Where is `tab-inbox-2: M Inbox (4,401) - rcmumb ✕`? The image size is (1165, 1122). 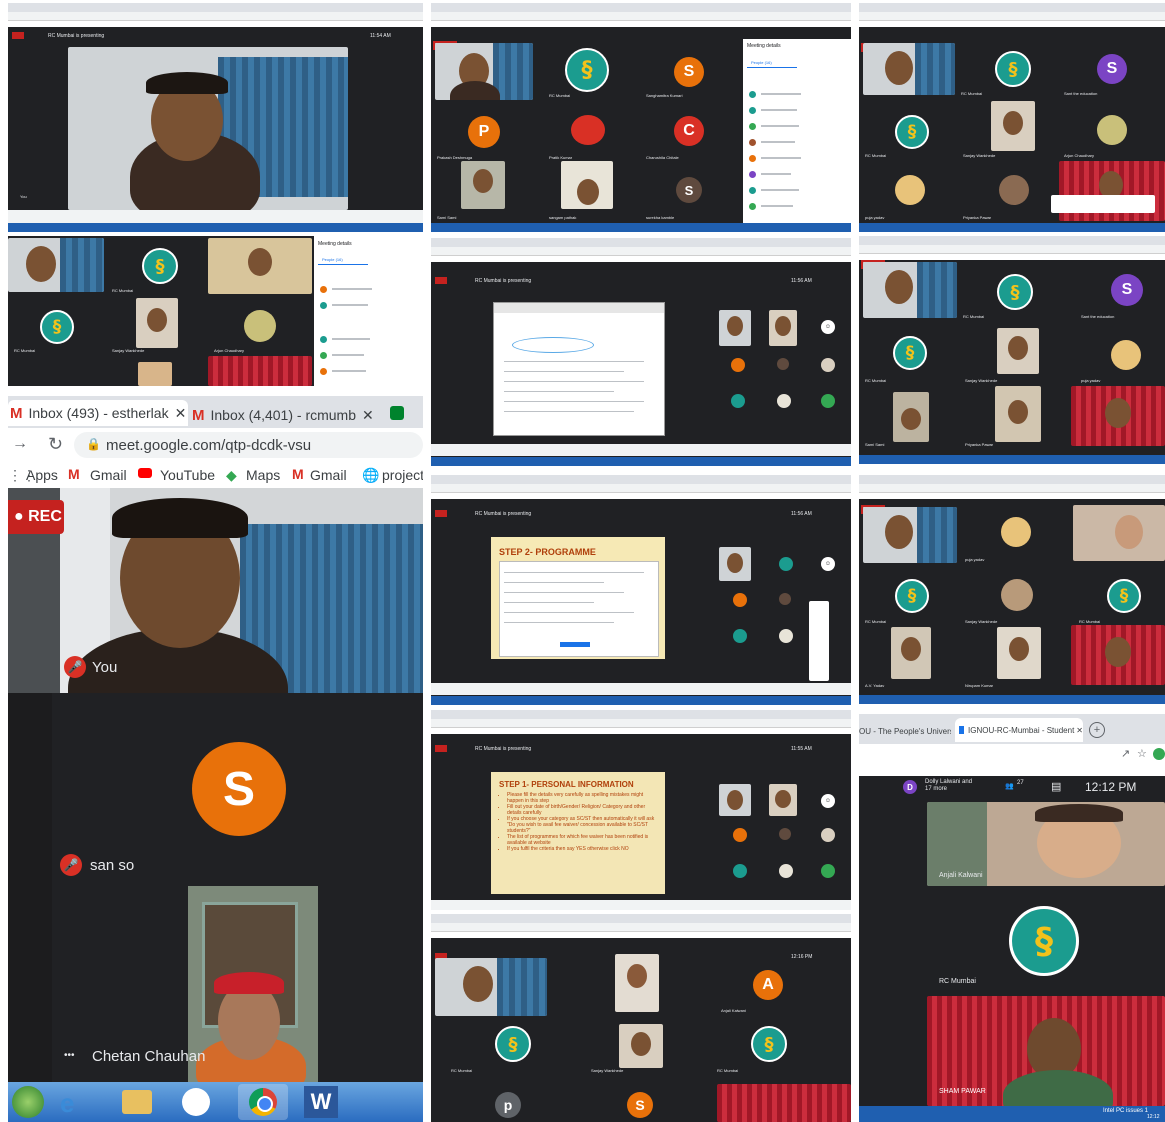 tab-inbox-2: M Inbox (4,401) - rcmumb ✕ is located at coordinates (287, 415).